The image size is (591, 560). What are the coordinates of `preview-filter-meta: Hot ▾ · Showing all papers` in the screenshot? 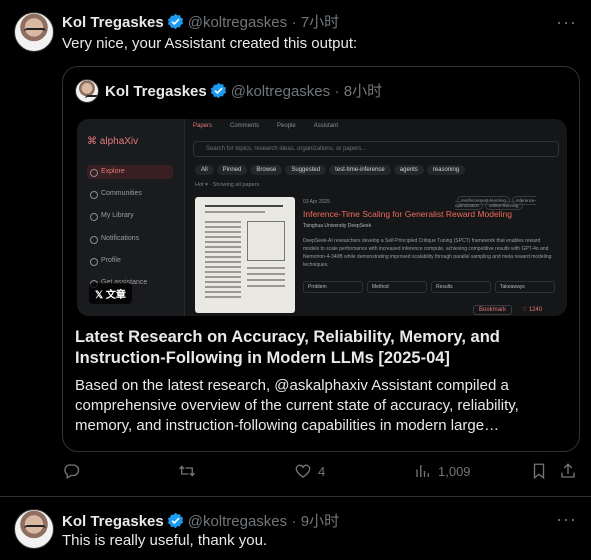 It's located at (227, 185).